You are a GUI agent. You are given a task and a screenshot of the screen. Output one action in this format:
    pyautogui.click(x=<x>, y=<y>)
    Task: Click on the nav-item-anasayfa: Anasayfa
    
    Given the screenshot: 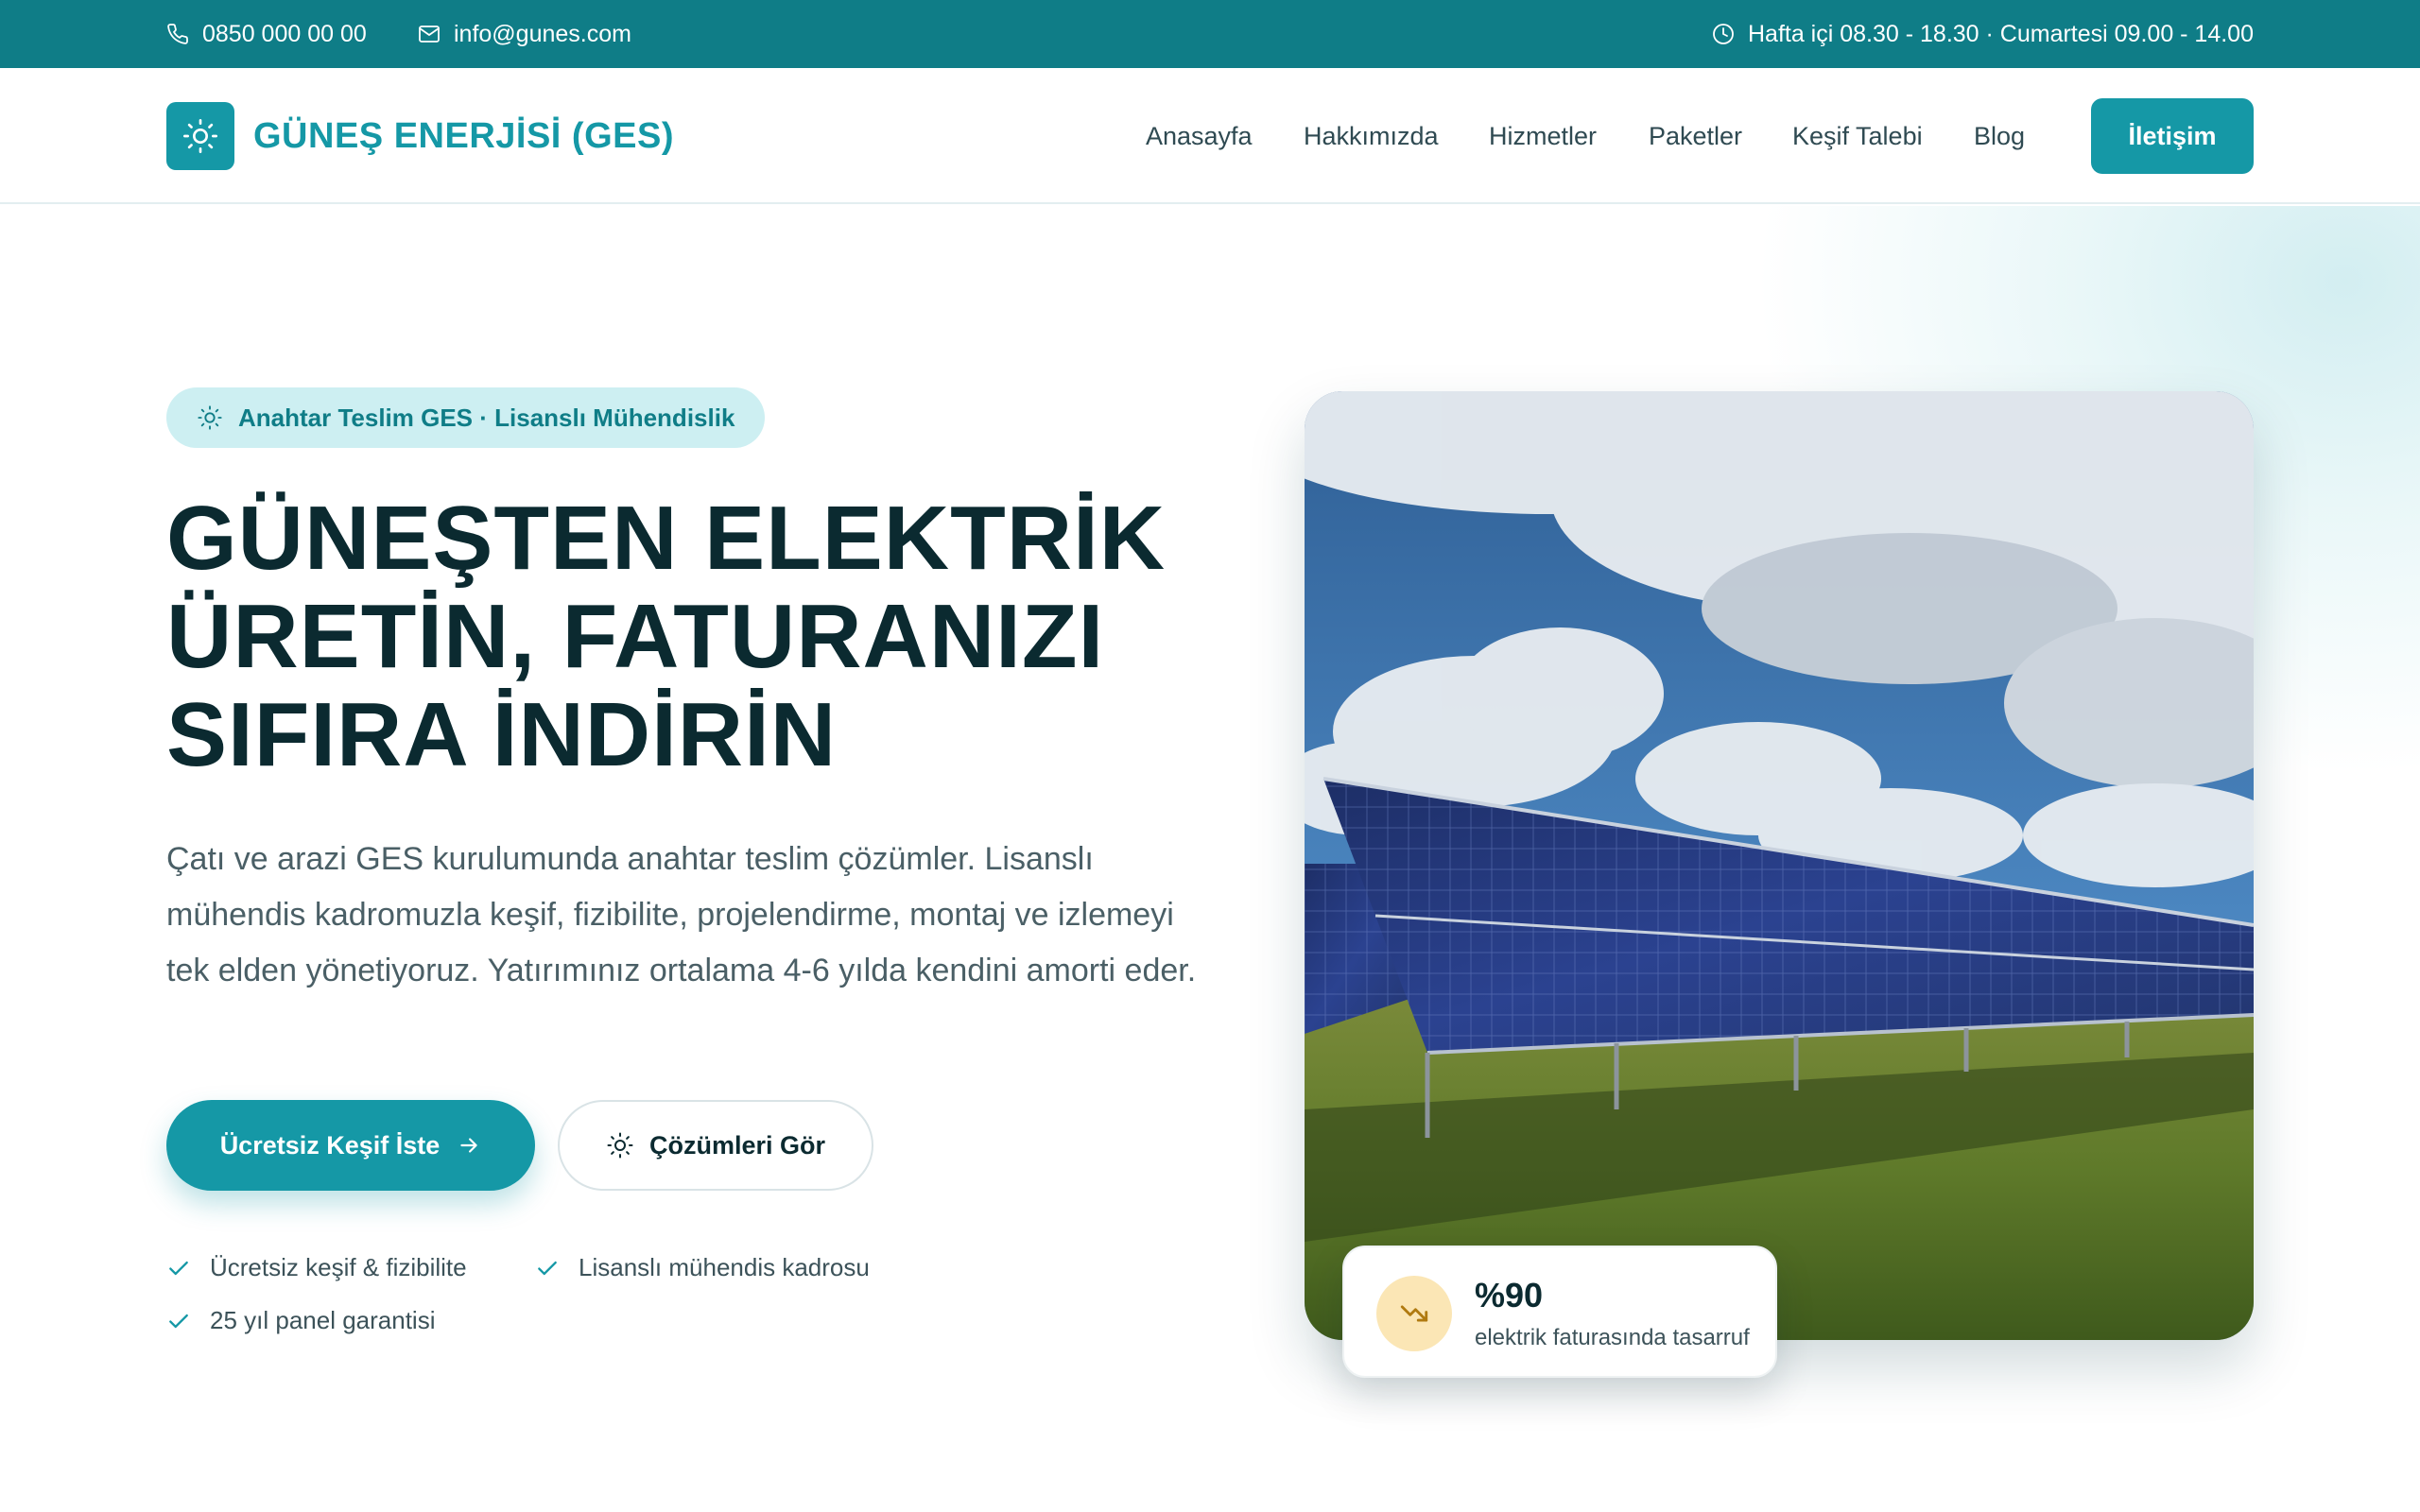 What is the action you would take?
    pyautogui.click(x=1199, y=136)
    